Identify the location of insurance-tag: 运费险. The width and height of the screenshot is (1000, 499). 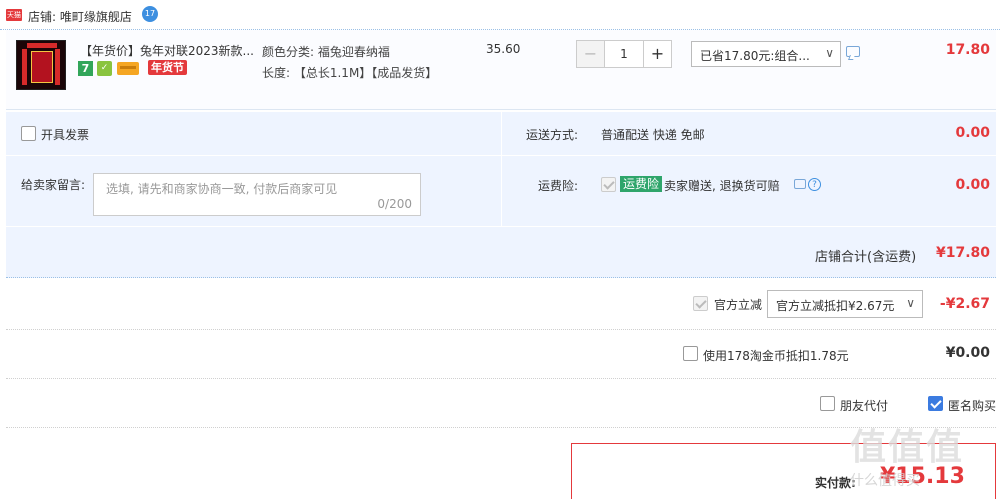
(641, 184).